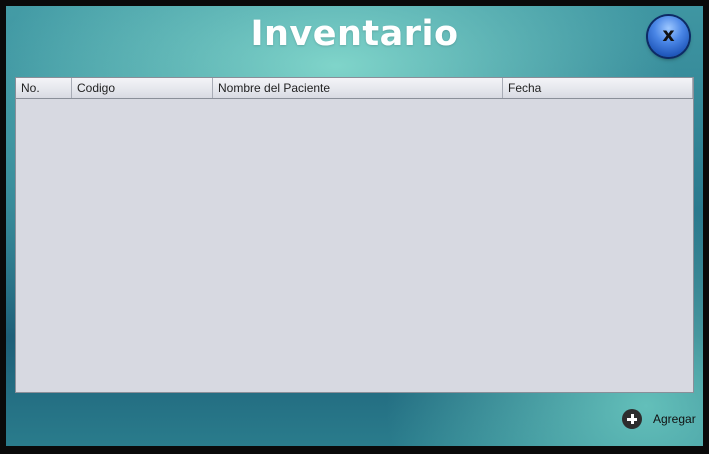  What do you see at coordinates (44, 88) in the screenshot?
I see `column-header-no: No.` at bounding box center [44, 88].